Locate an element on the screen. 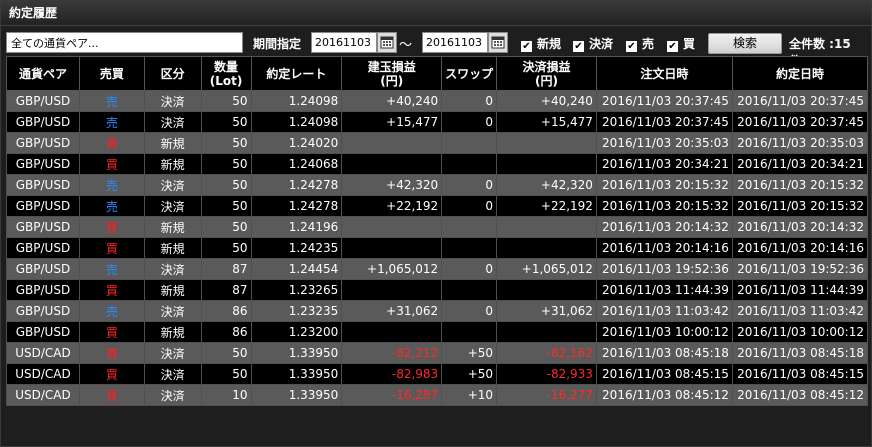 Image resolution: width=872 pixels, height=447 pixels. cell-exec-time: 2016/11/03 10:00:12 is located at coordinates (800, 332).